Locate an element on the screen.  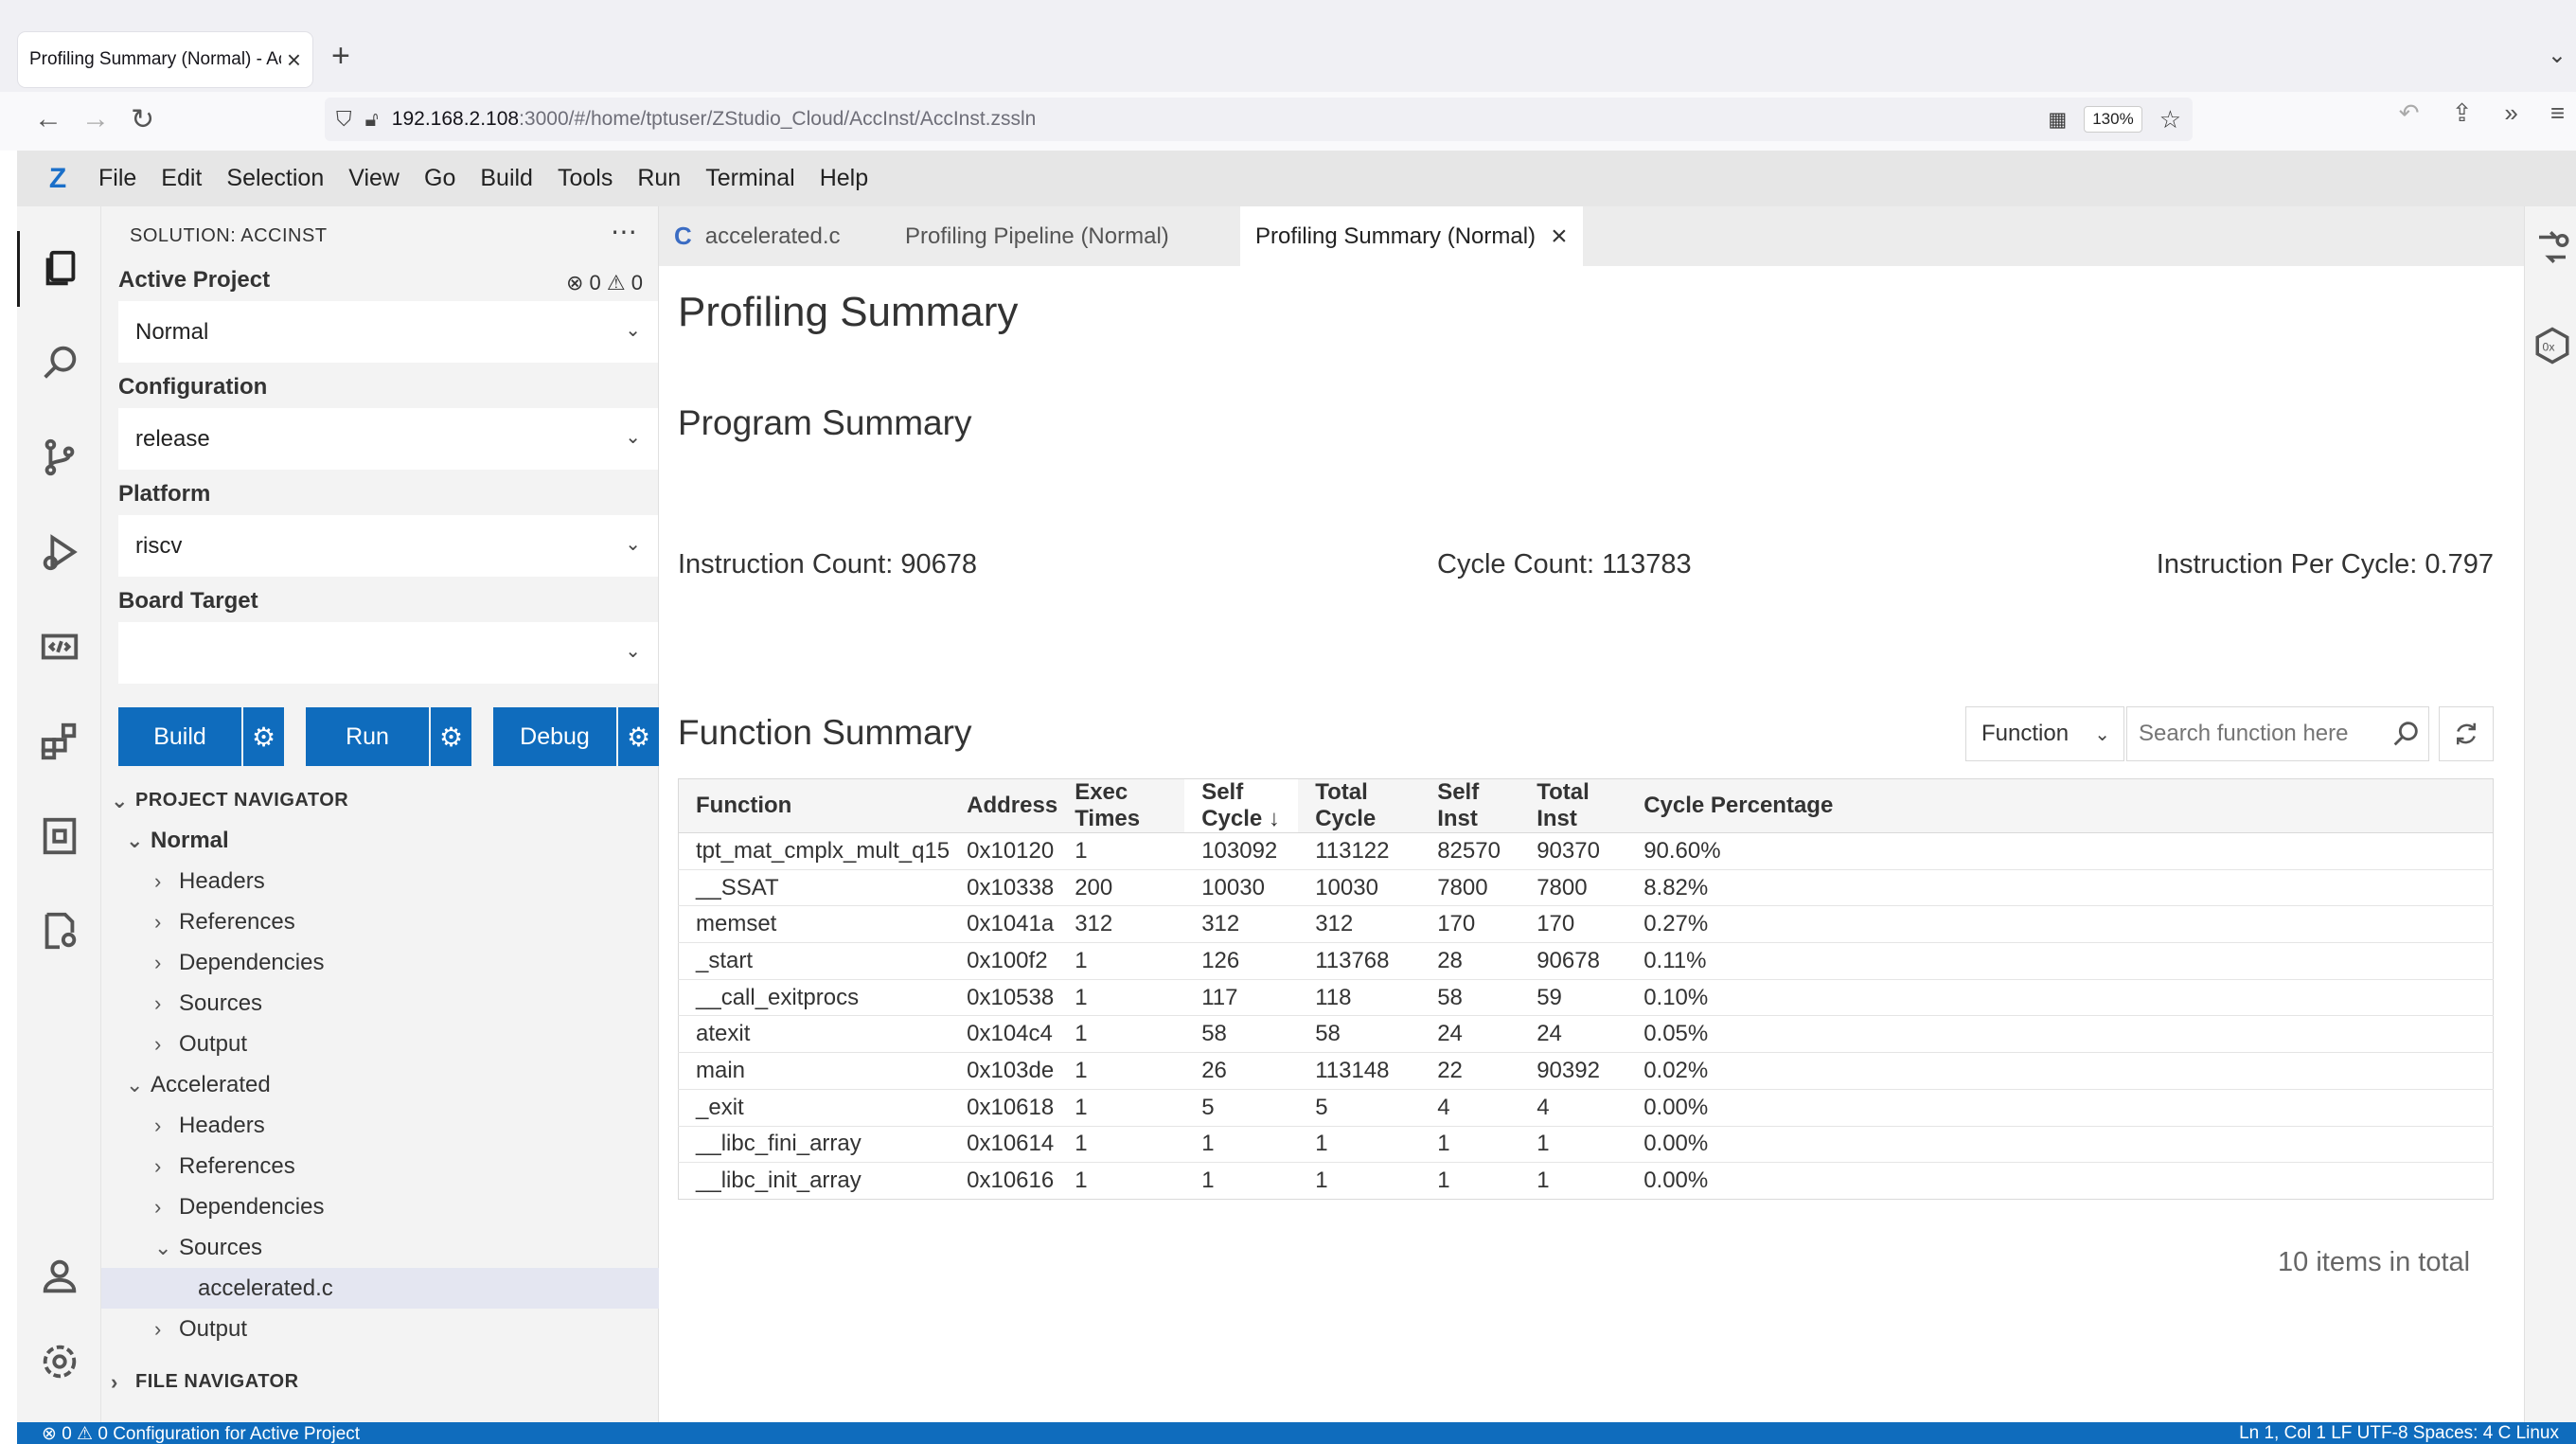
board-target-select: ⌄ is located at coordinates (388, 653).